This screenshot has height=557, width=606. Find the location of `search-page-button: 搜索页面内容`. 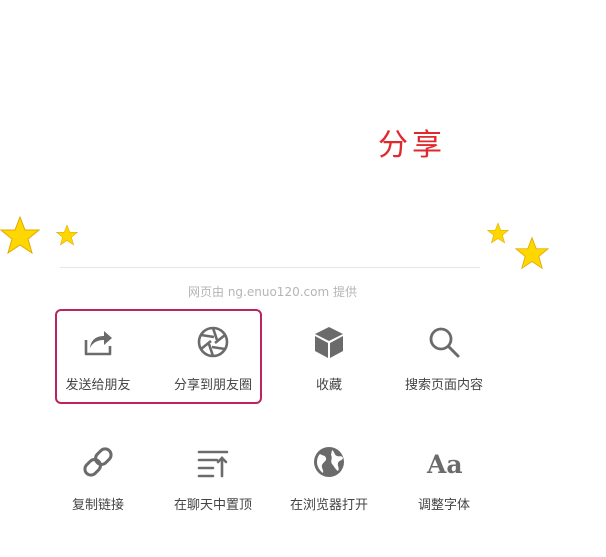

search-page-button: 搜索页面内容 is located at coordinates (444, 357).